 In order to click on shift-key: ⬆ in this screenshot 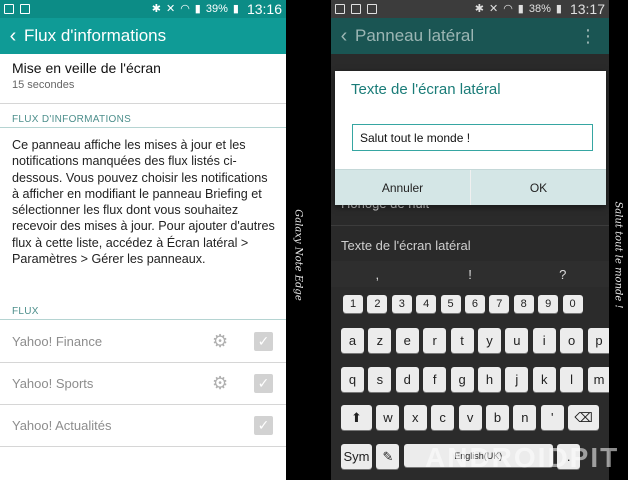, I will do `click(356, 417)`.